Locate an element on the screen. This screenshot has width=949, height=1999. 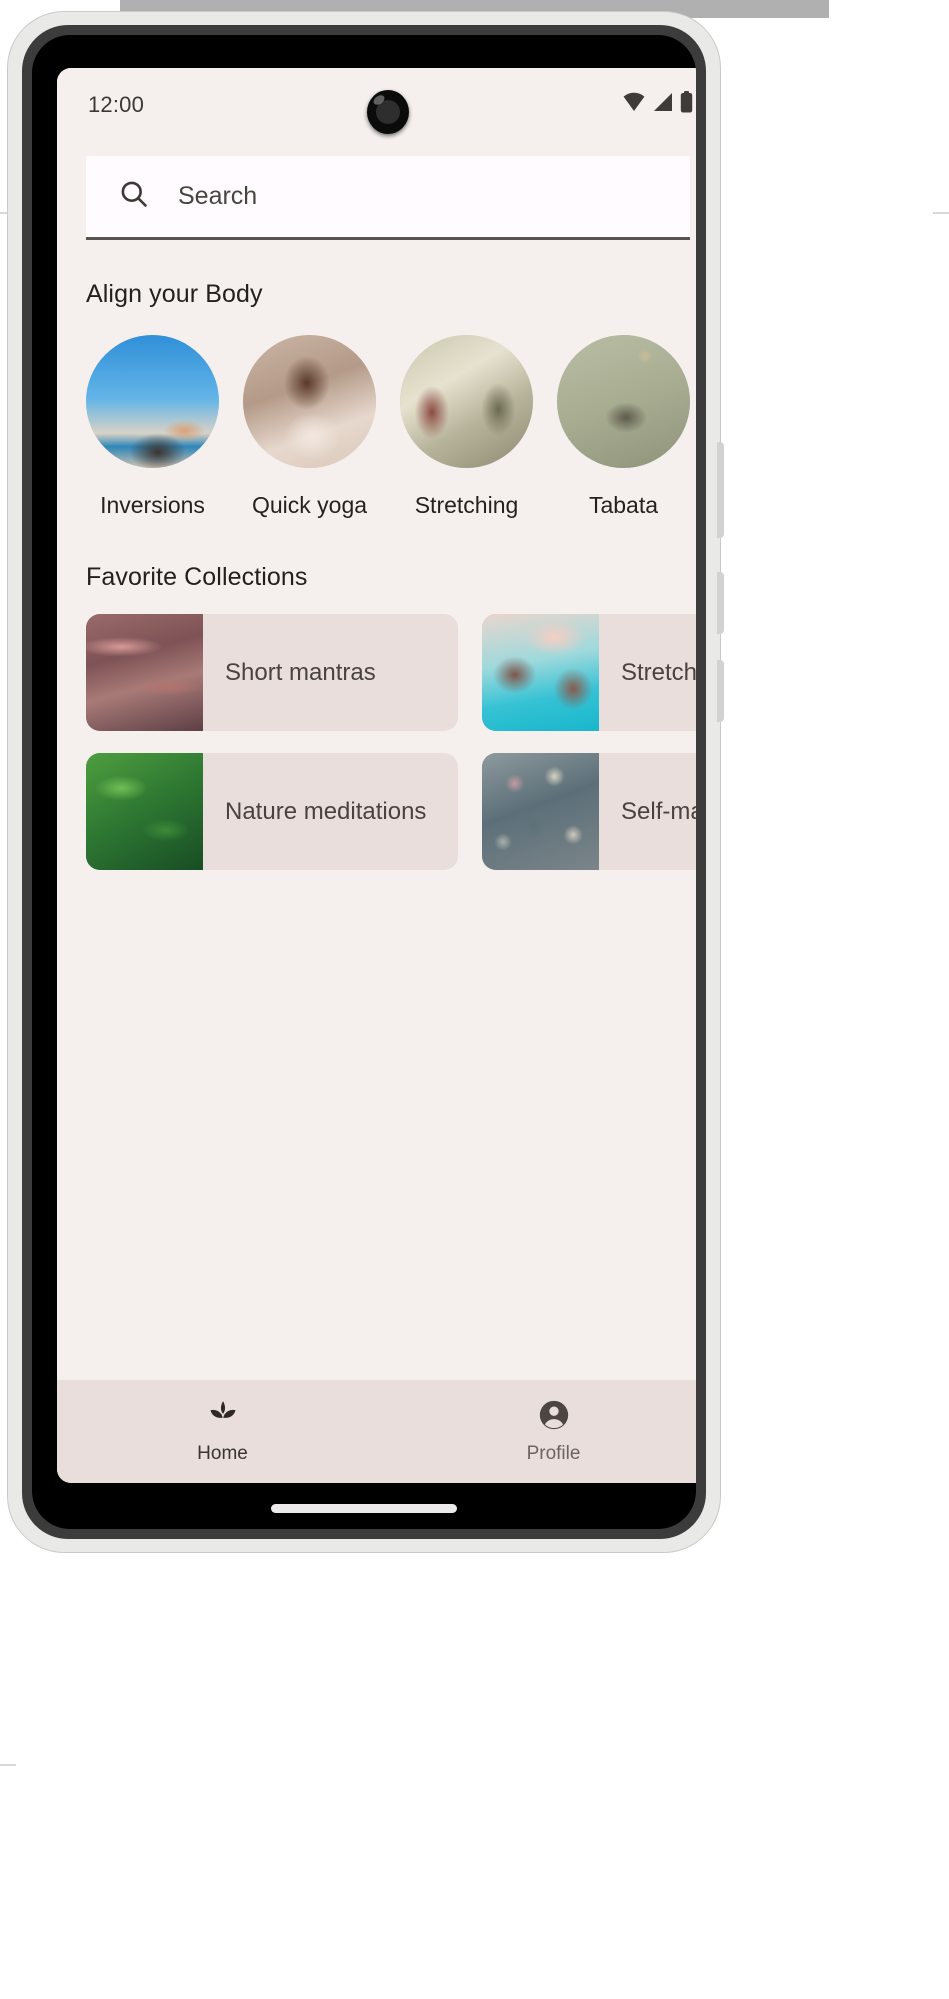
status-bar-icons is located at coordinates (658, 102).